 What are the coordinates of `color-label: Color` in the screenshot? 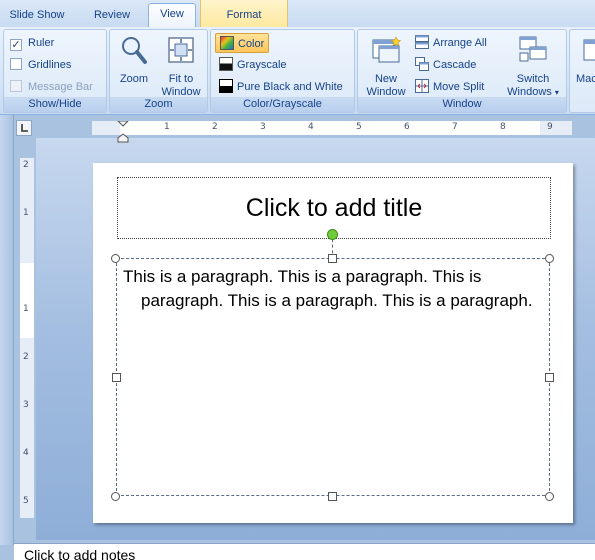 It's located at (251, 44).